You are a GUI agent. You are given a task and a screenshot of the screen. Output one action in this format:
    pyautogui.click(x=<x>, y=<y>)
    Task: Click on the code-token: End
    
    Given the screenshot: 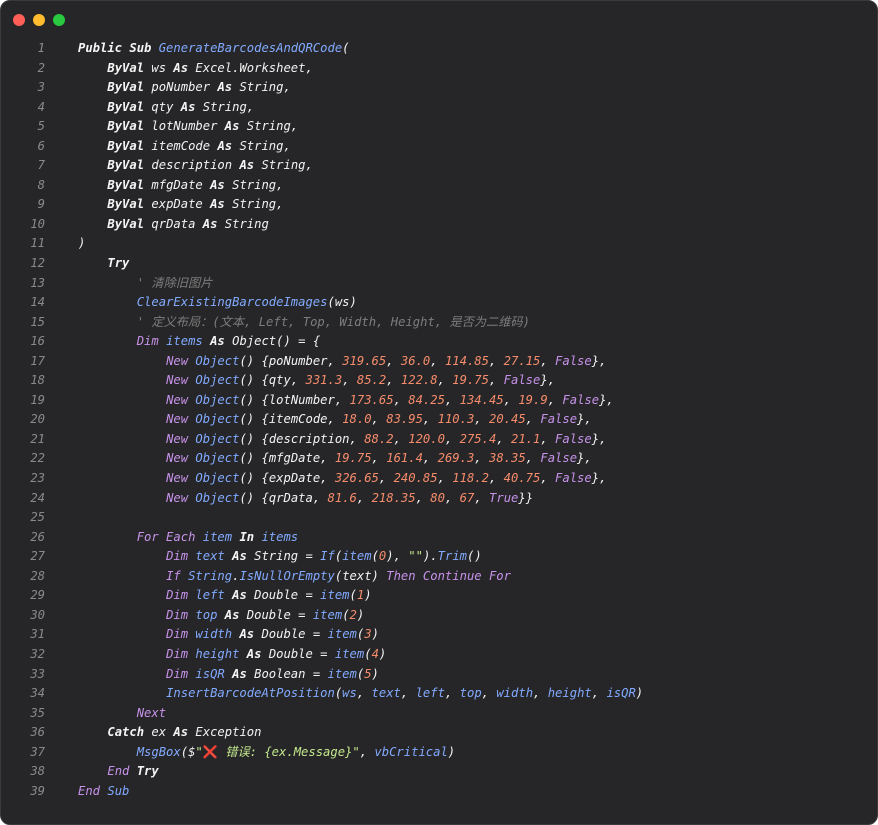 What is the action you would take?
    pyautogui.click(x=93, y=790)
    